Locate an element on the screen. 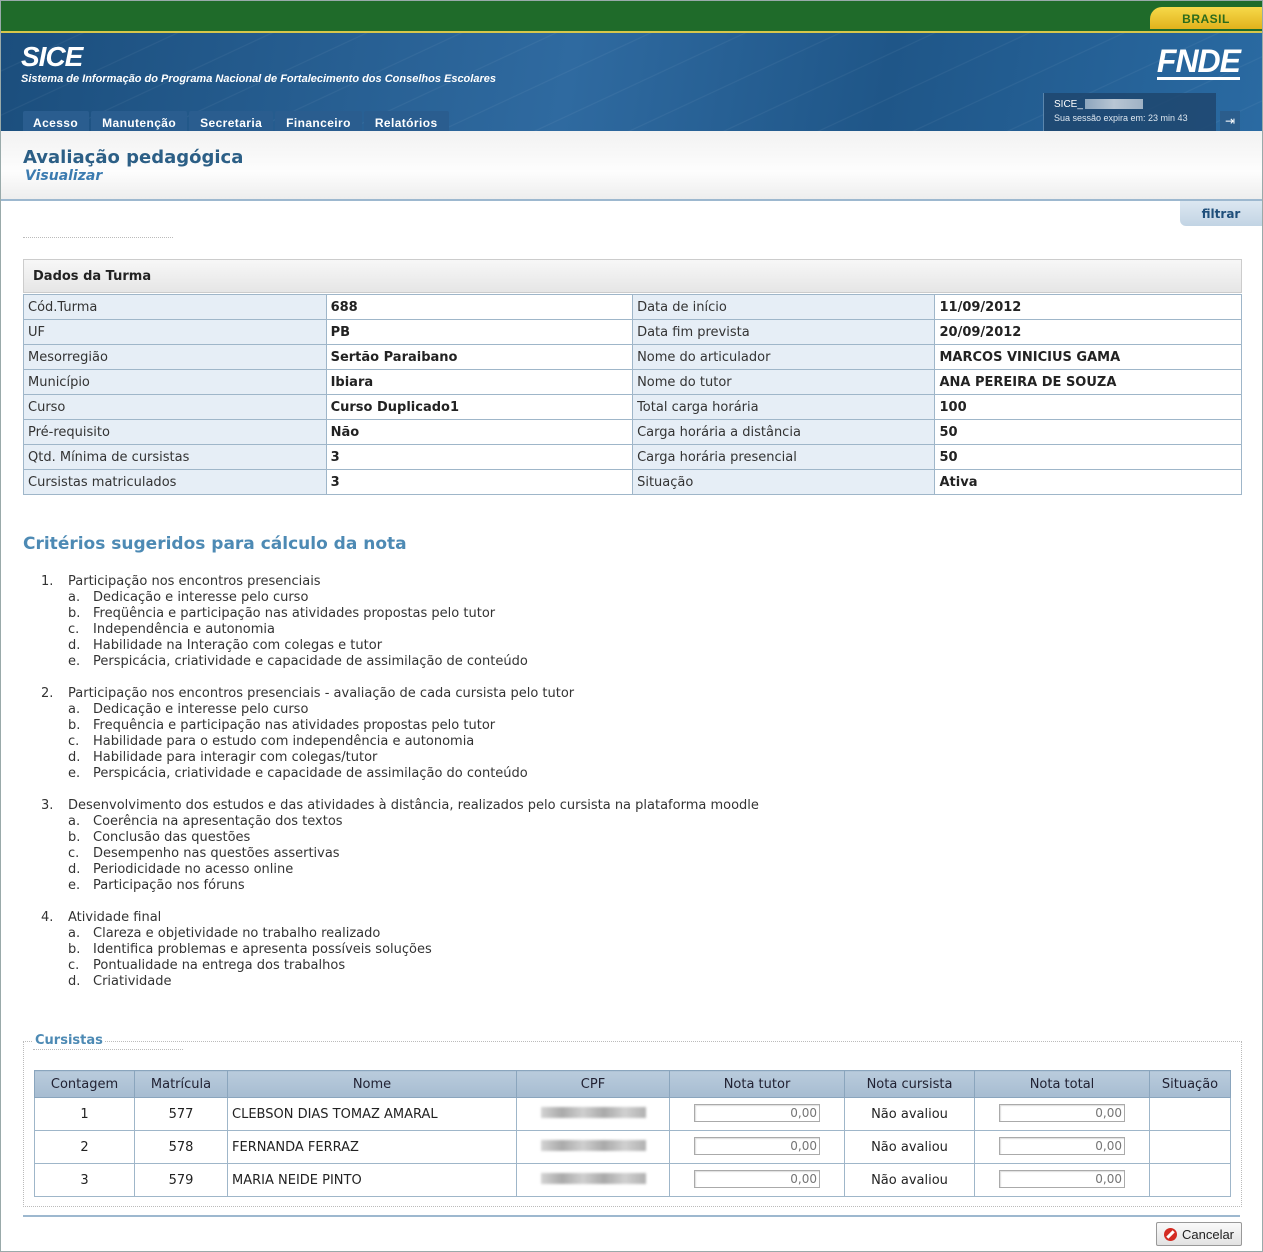  menu-relatorios: Relatórios is located at coordinates (406, 121).